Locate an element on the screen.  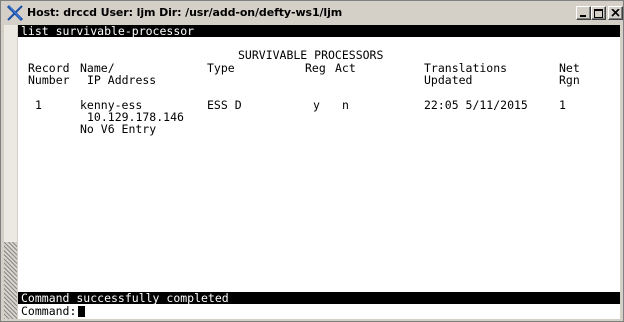
header-reg: Reg is located at coordinates (315, 68).